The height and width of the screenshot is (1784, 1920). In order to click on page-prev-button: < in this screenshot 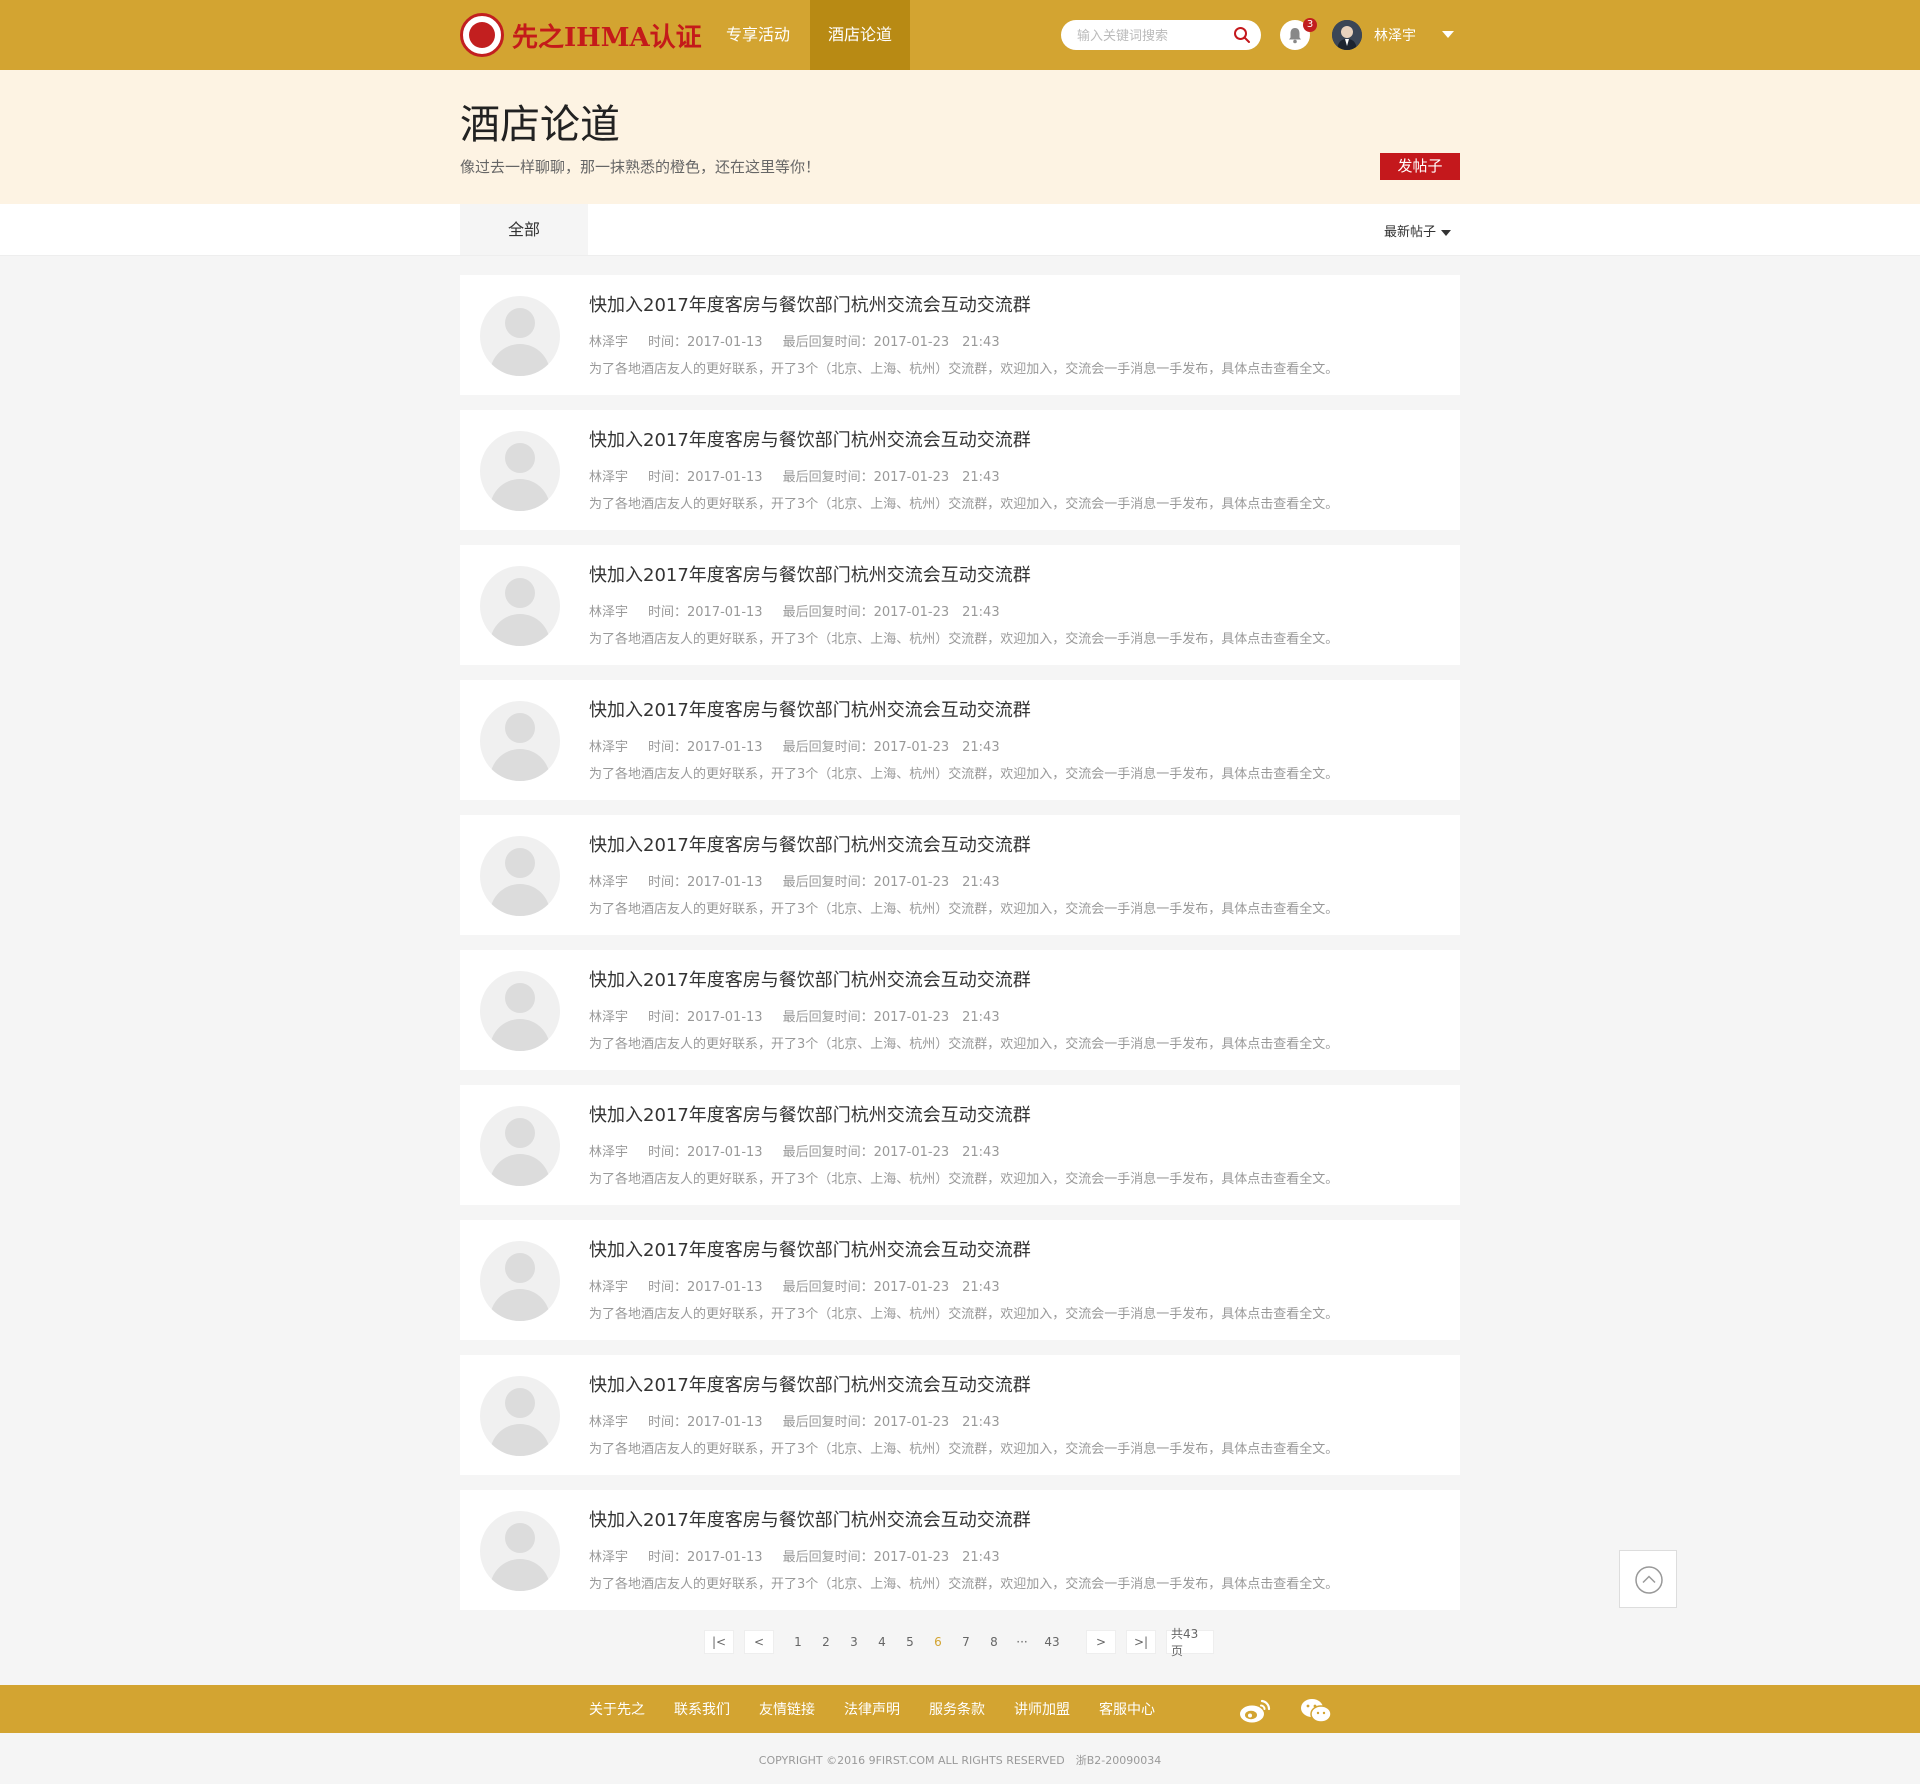, I will do `click(759, 1642)`.